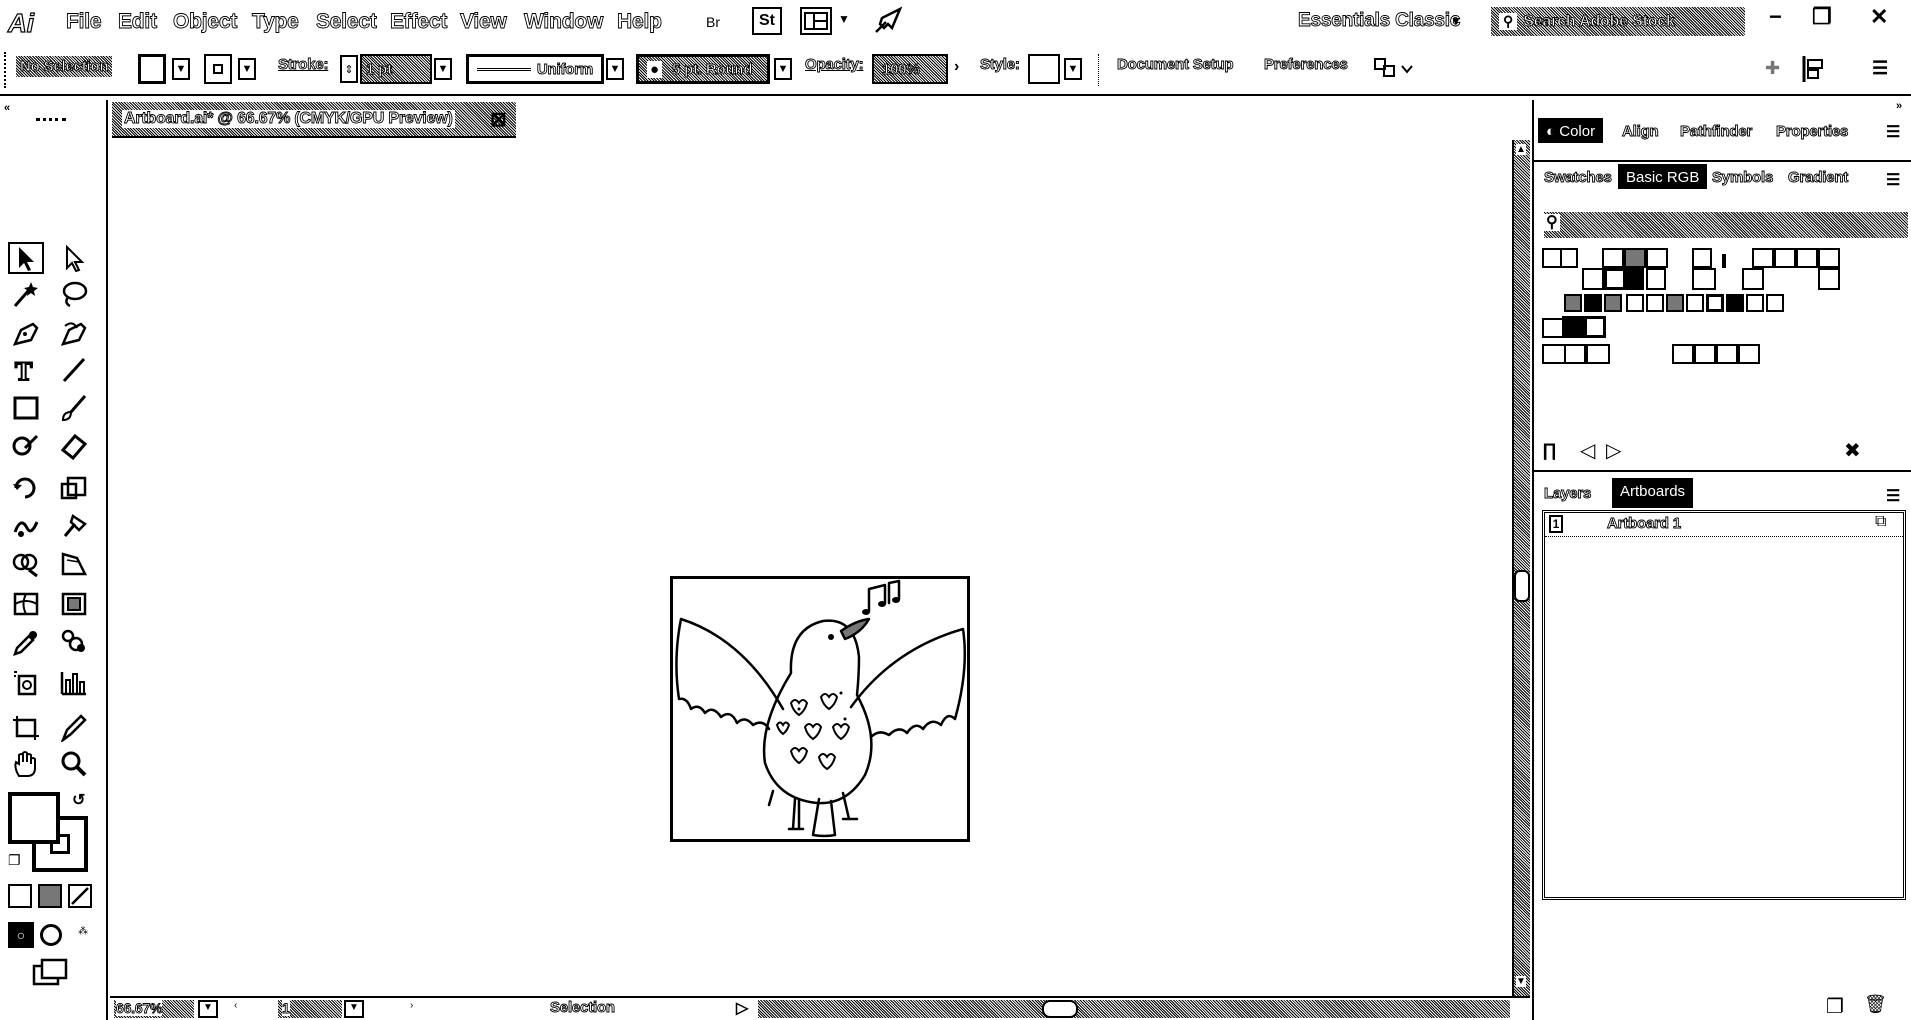 This screenshot has width=1911, height=1020. What do you see at coordinates (138, 22) in the screenshot?
I see `menu-edit: Edit` at bounding box center [138, 22].